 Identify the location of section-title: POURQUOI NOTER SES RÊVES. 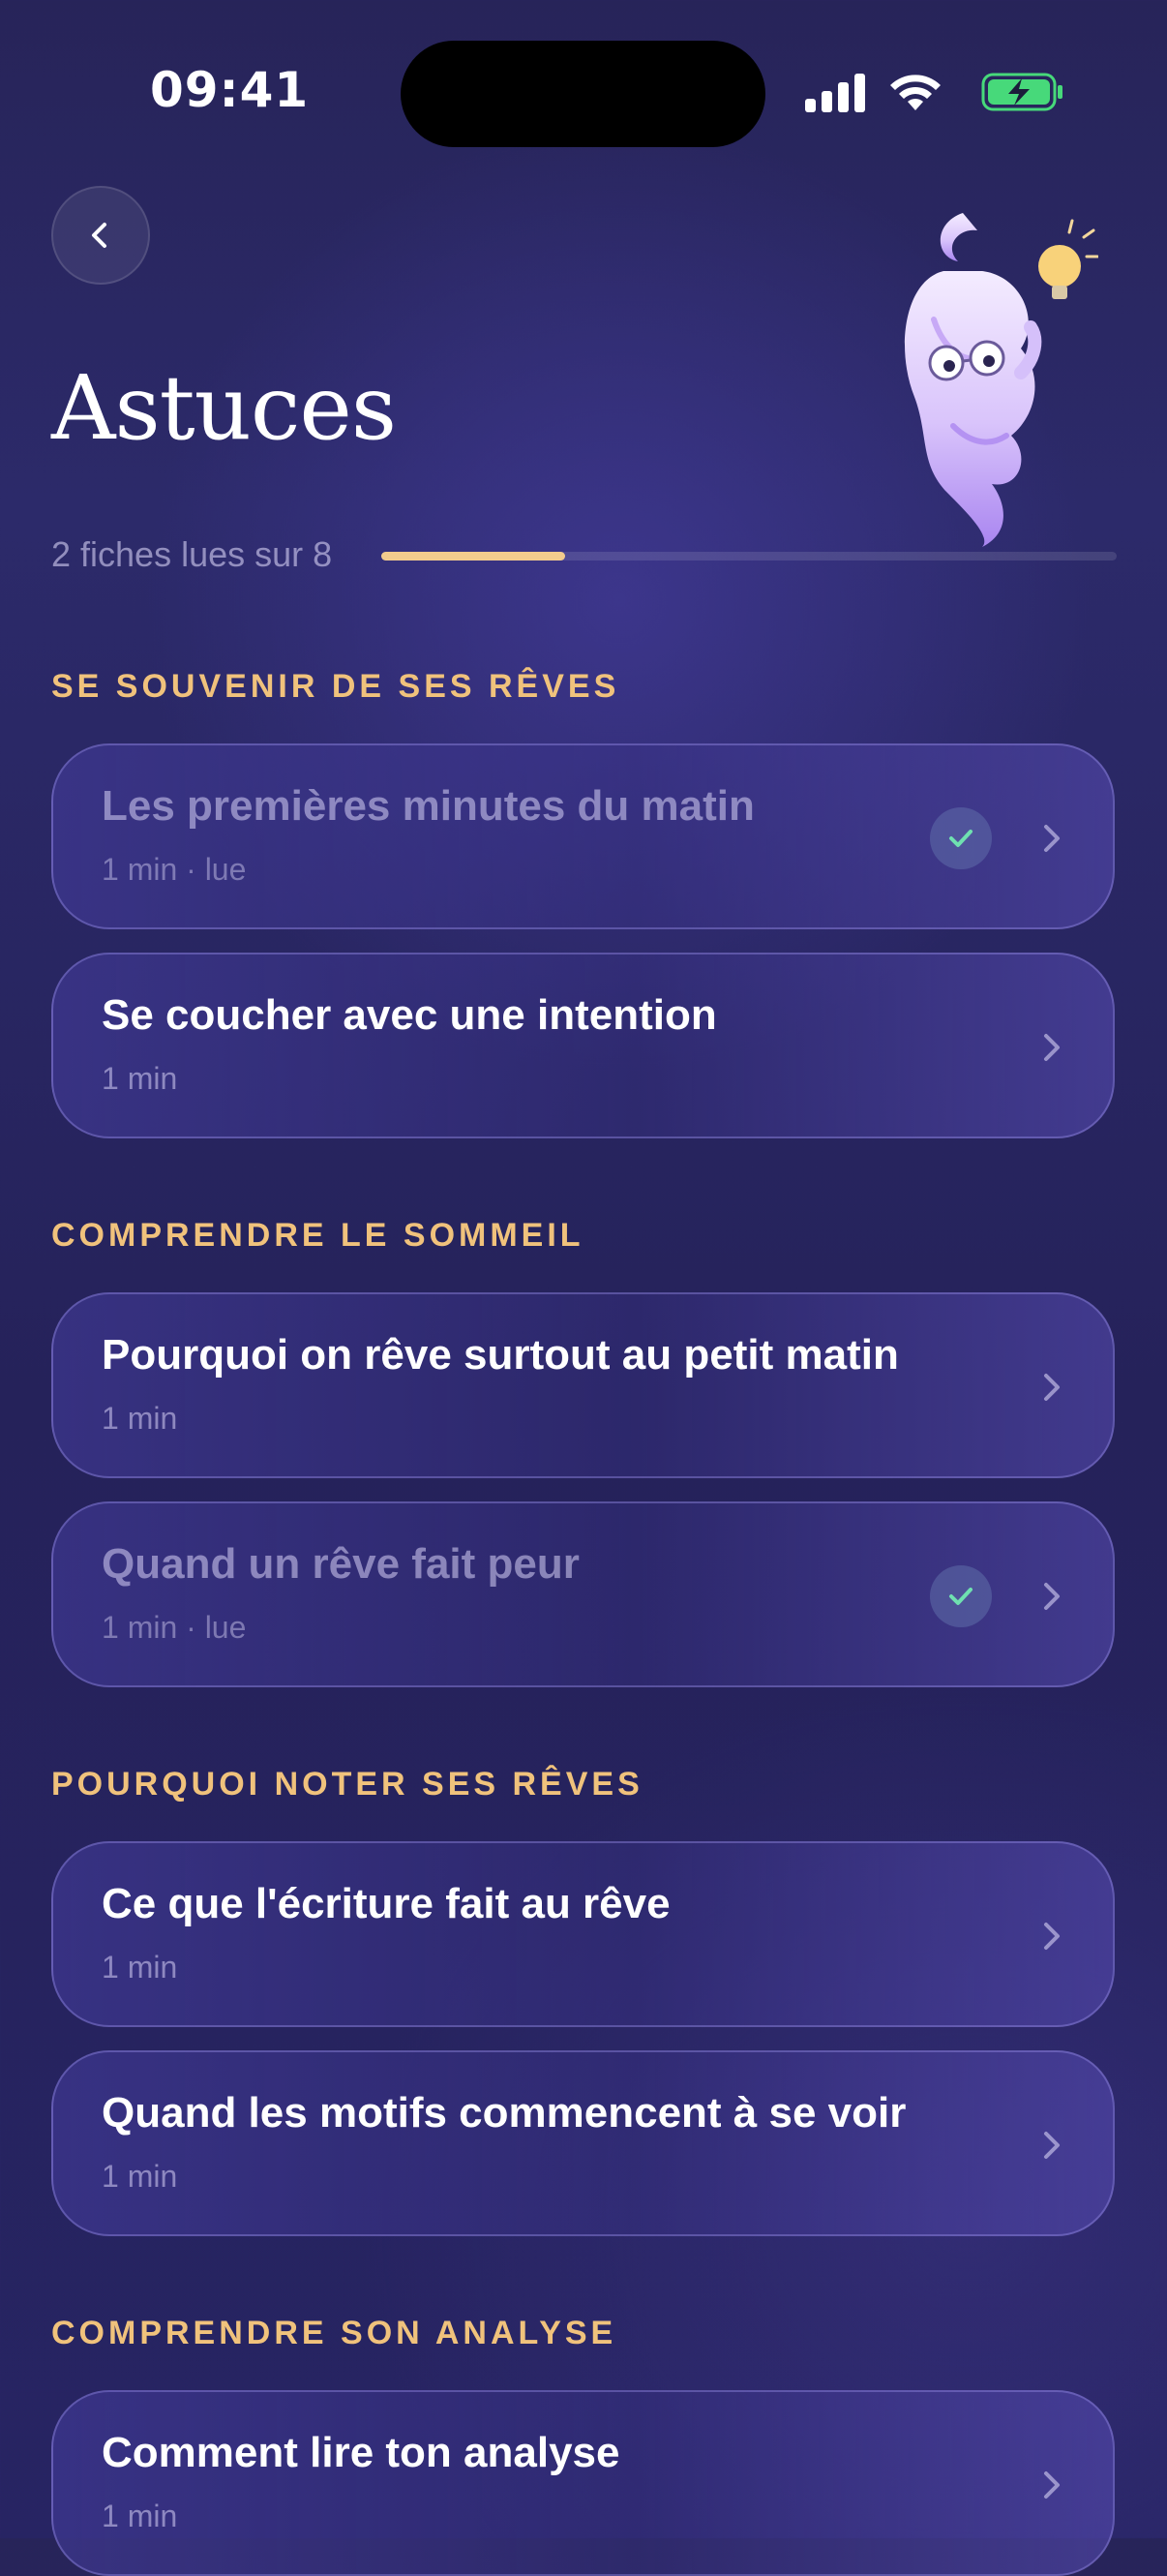
(347, 1784).